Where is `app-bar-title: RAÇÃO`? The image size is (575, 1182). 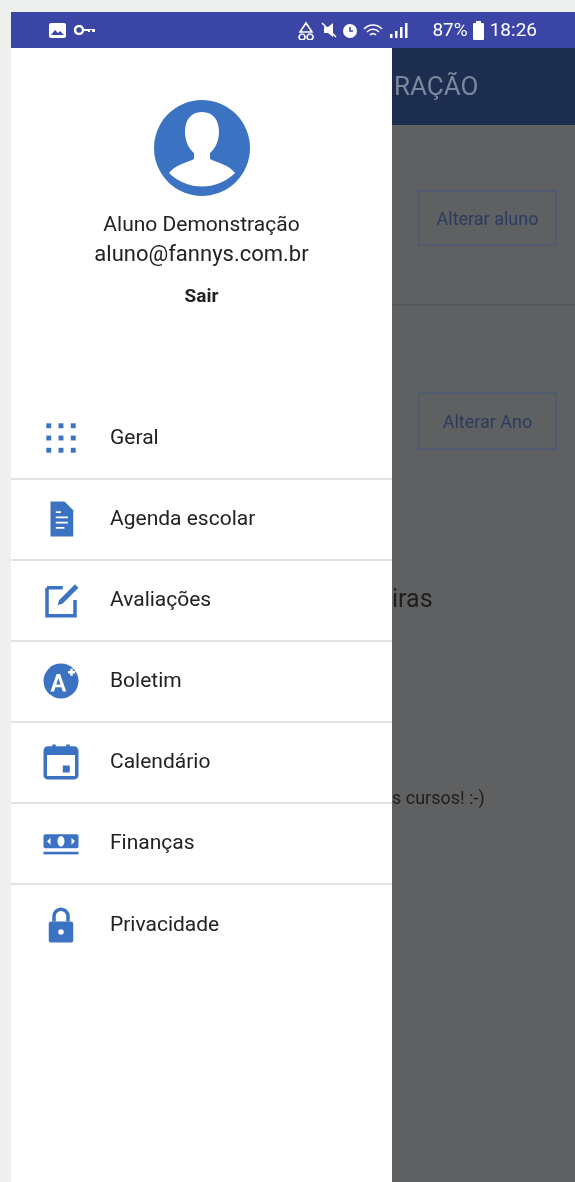 app-bar-title: RAÇÃO is located at coordinates (436, 86).